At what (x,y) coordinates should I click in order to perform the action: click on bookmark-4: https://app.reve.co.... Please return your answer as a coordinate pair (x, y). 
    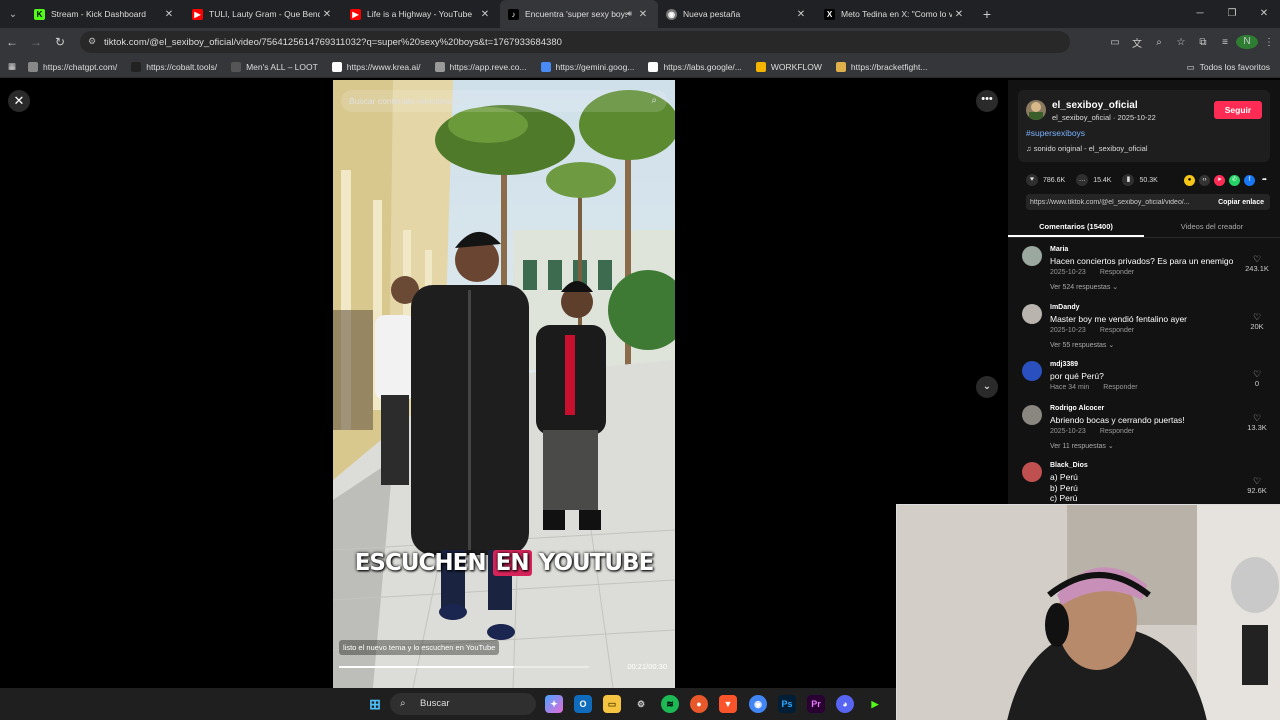
    Looking at the image, I should click on (480, 66).